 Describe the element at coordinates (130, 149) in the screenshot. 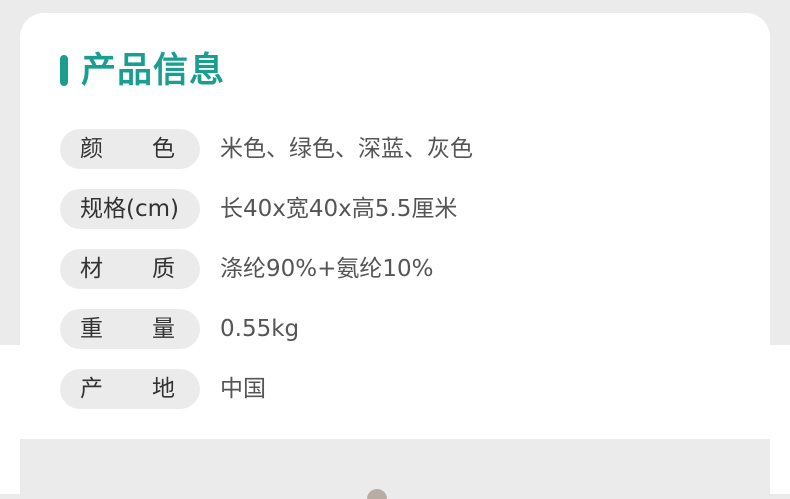

I see `spec-label-pill: 颜 色` at that location.